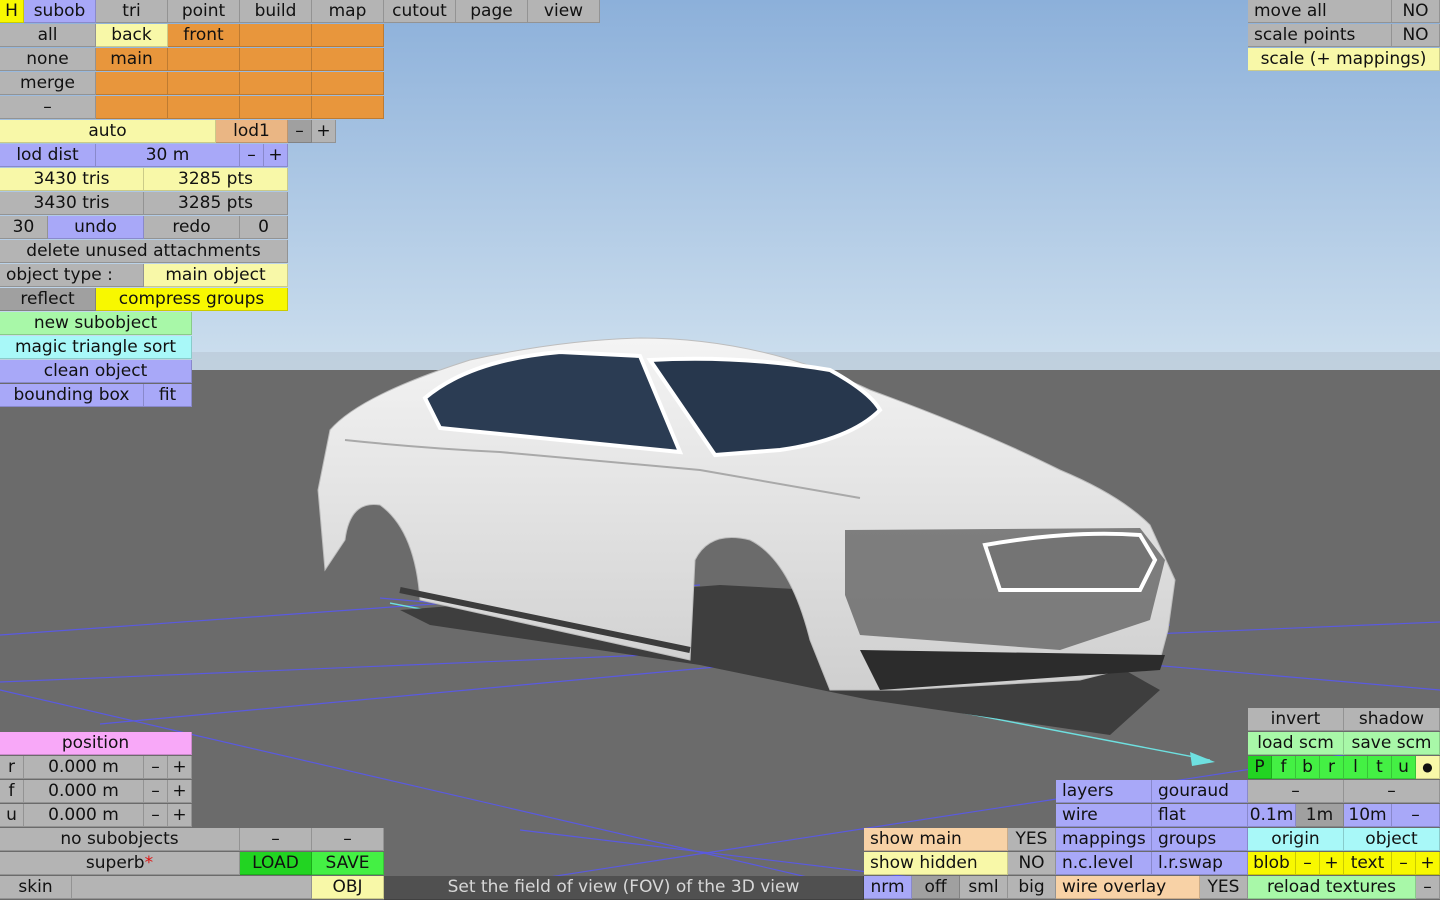 Image resolution: width=1440 pixels, height=900 pixels. Describe the element at coordinates (168, 155) in the screenshot. I see `lod-dist-value: 30 m` at that location.